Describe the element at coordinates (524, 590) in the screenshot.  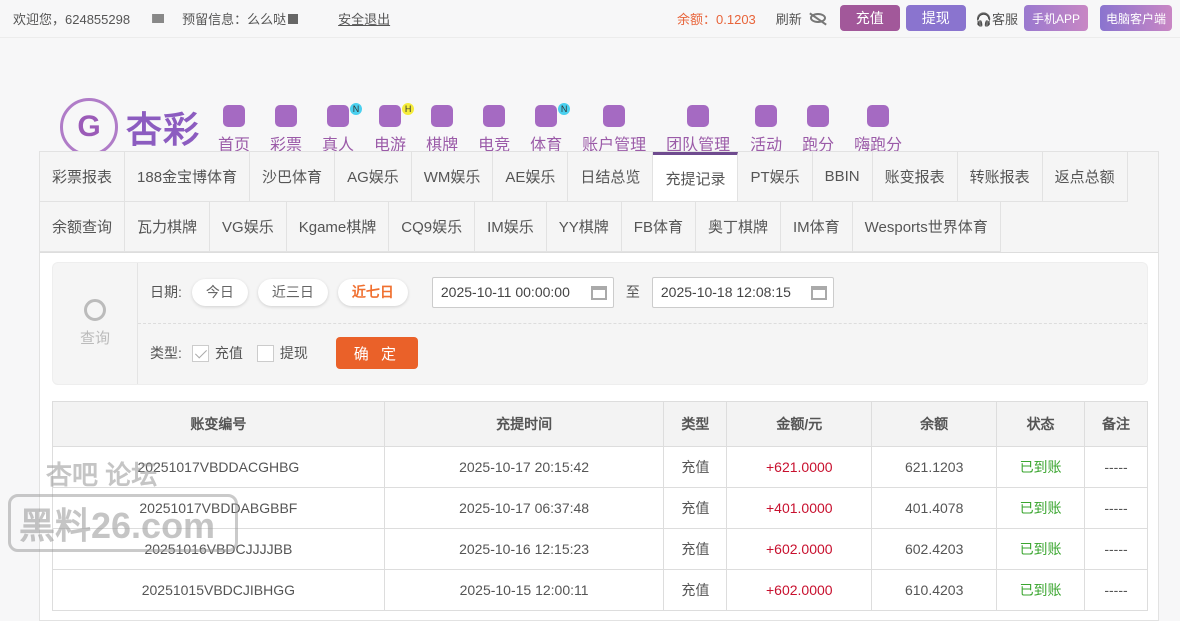
I see `table-cell: 2025-10-15 12:00:11` at that location.